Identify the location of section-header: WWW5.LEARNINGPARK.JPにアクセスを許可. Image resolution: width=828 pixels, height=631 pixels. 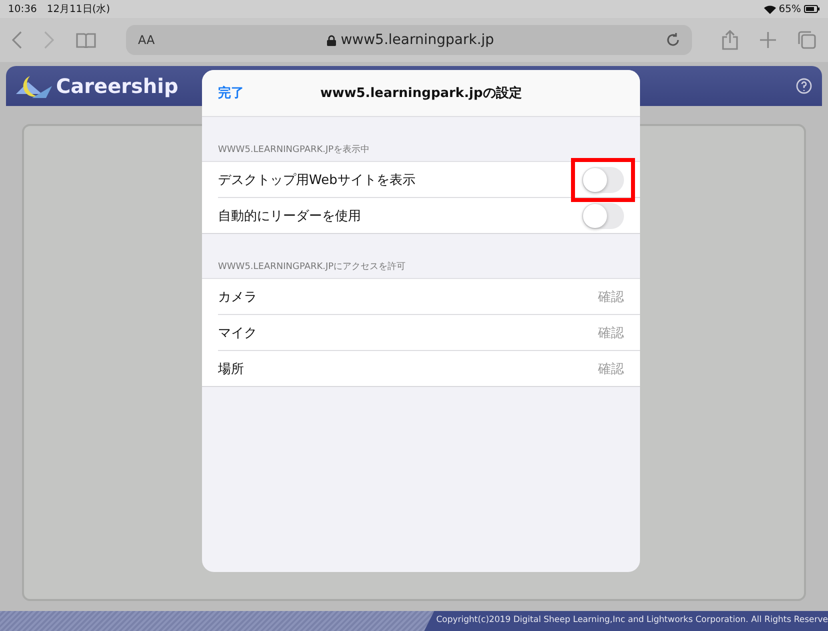
(312, 267).